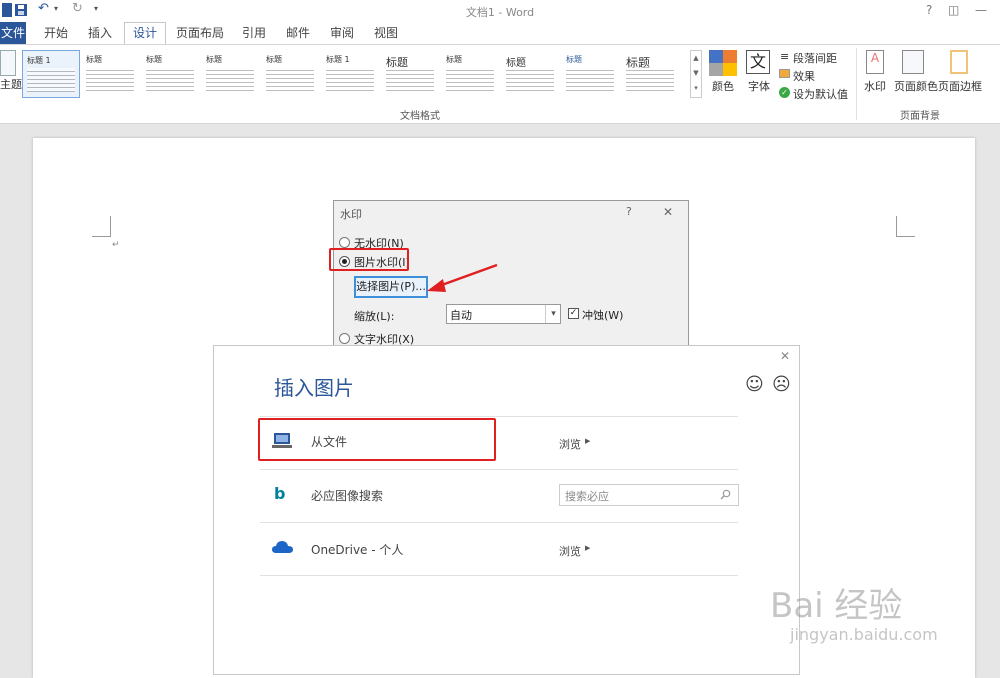 The height and width of the screenshot is (678, 1000). What do you see at coordinates (913, 62) in the screenshot?
I see `page-color-icon` at bounding box center [913, 62].